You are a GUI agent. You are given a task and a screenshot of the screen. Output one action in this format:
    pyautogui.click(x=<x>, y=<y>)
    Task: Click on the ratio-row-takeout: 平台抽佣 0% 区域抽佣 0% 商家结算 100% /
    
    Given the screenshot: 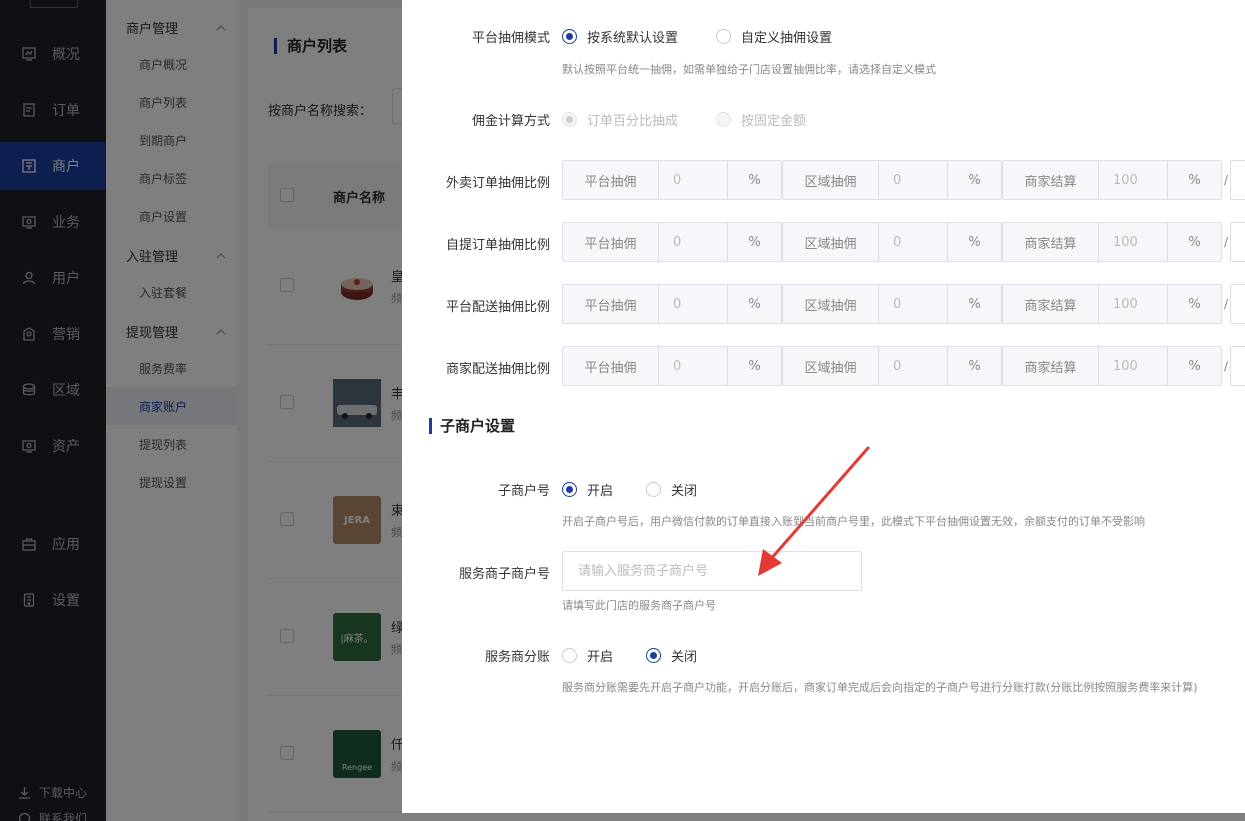 What is the action you would take?
    pyautogui.click(x=903, y=180)
    